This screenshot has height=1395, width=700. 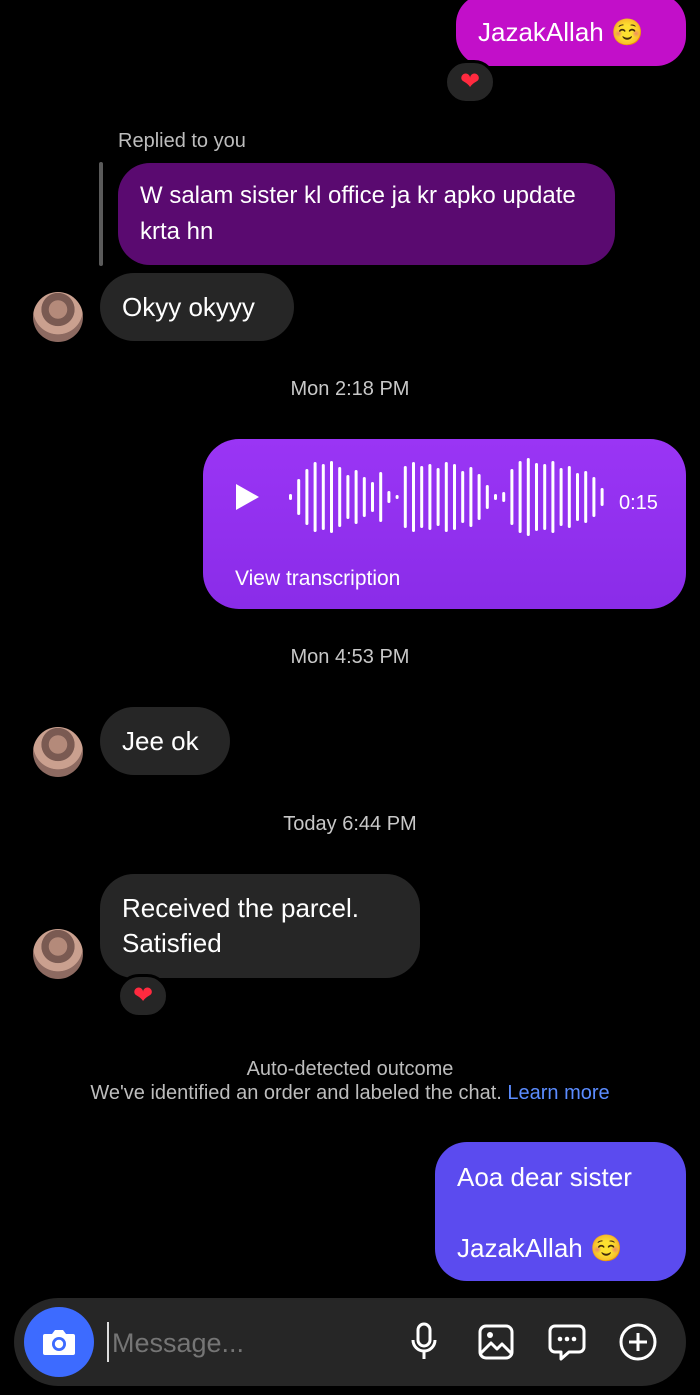 I want to click on voice-message: 0:15 View transcription, so click(x=444, y=524).